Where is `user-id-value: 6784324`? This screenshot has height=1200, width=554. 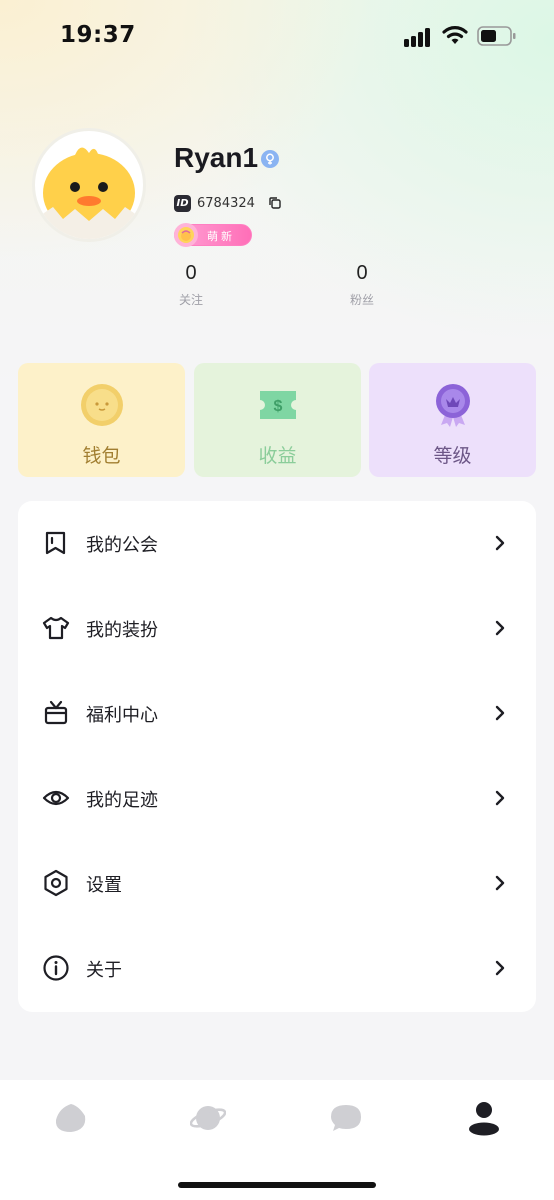
user-id-value: 6784324 is located at coordinates (226, 203).